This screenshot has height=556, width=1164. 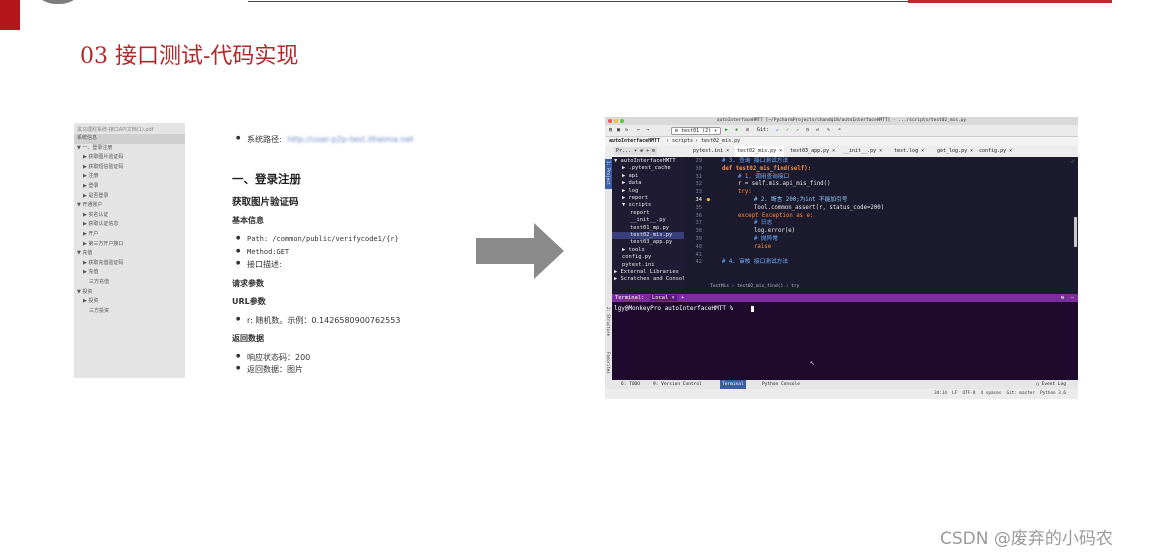 I want to click on terminal-settings-icon: ⚙, so click(x=1062, y=298).